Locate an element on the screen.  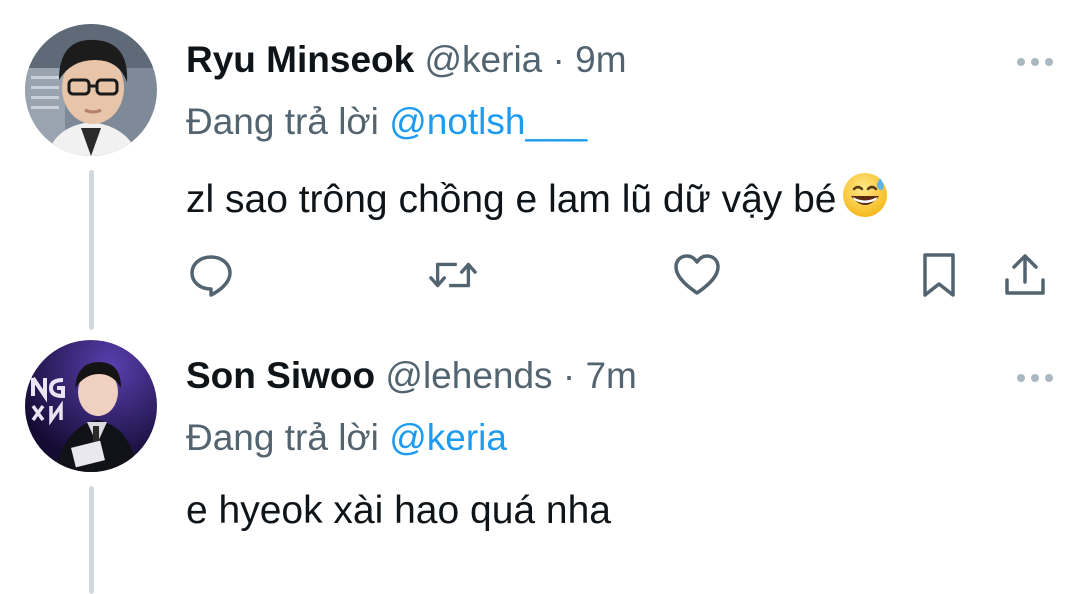
share-icon is located at coordinates (1025, 274).